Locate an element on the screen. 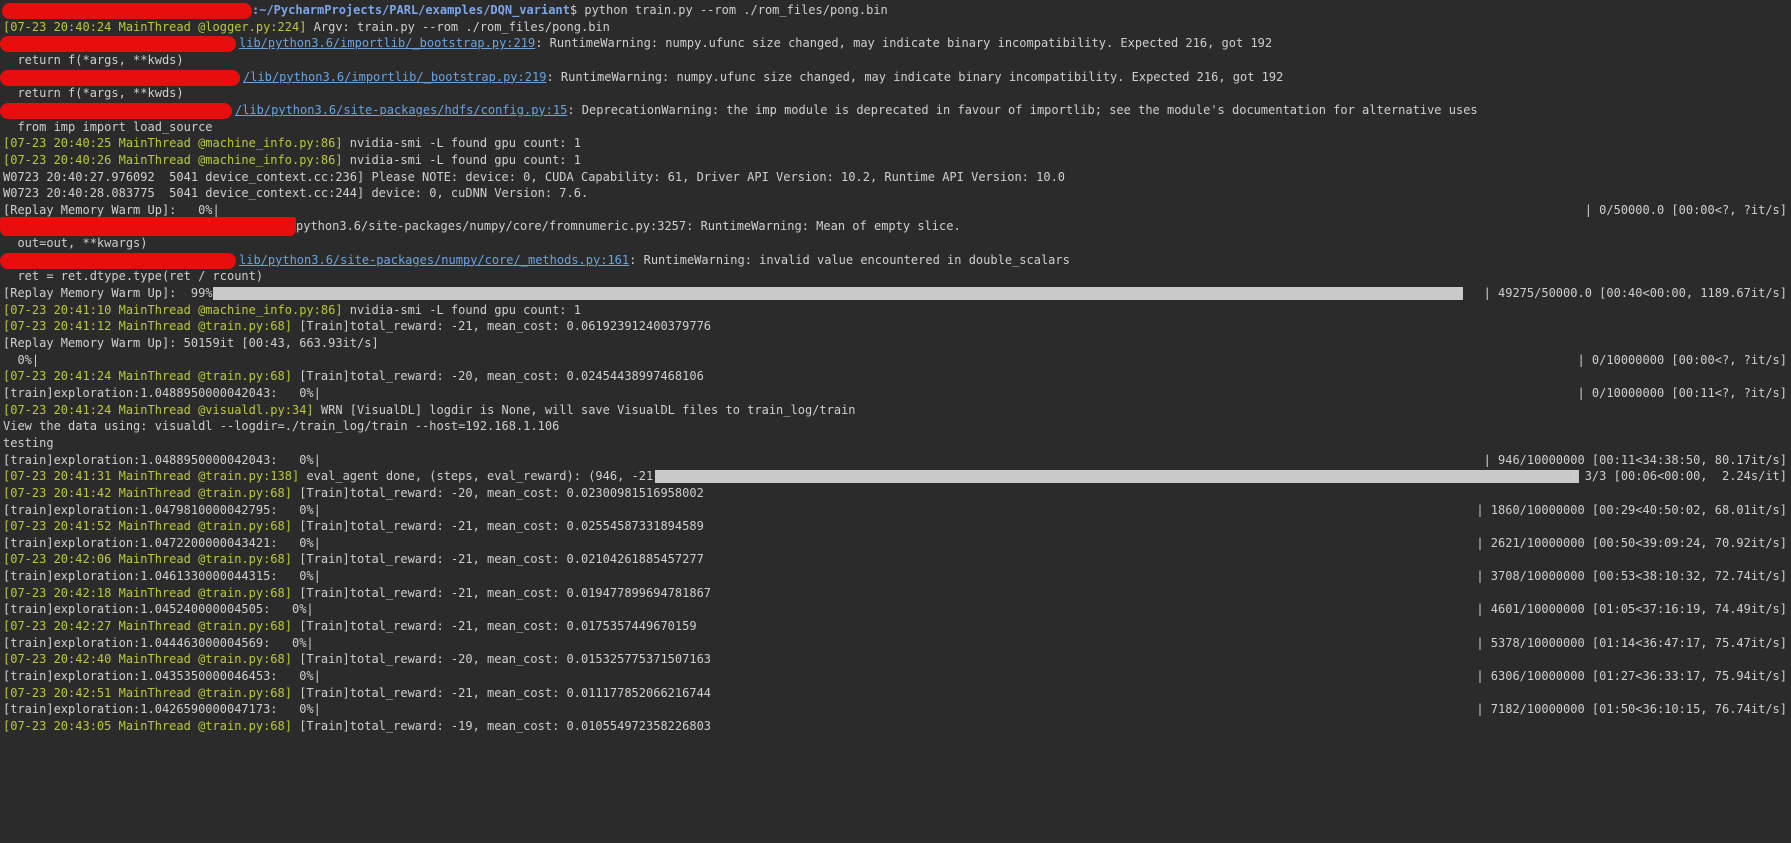  log-timestamp: [07-23 20:41:42 MainThread @train.py:68] is located at coordinates (147, 492).